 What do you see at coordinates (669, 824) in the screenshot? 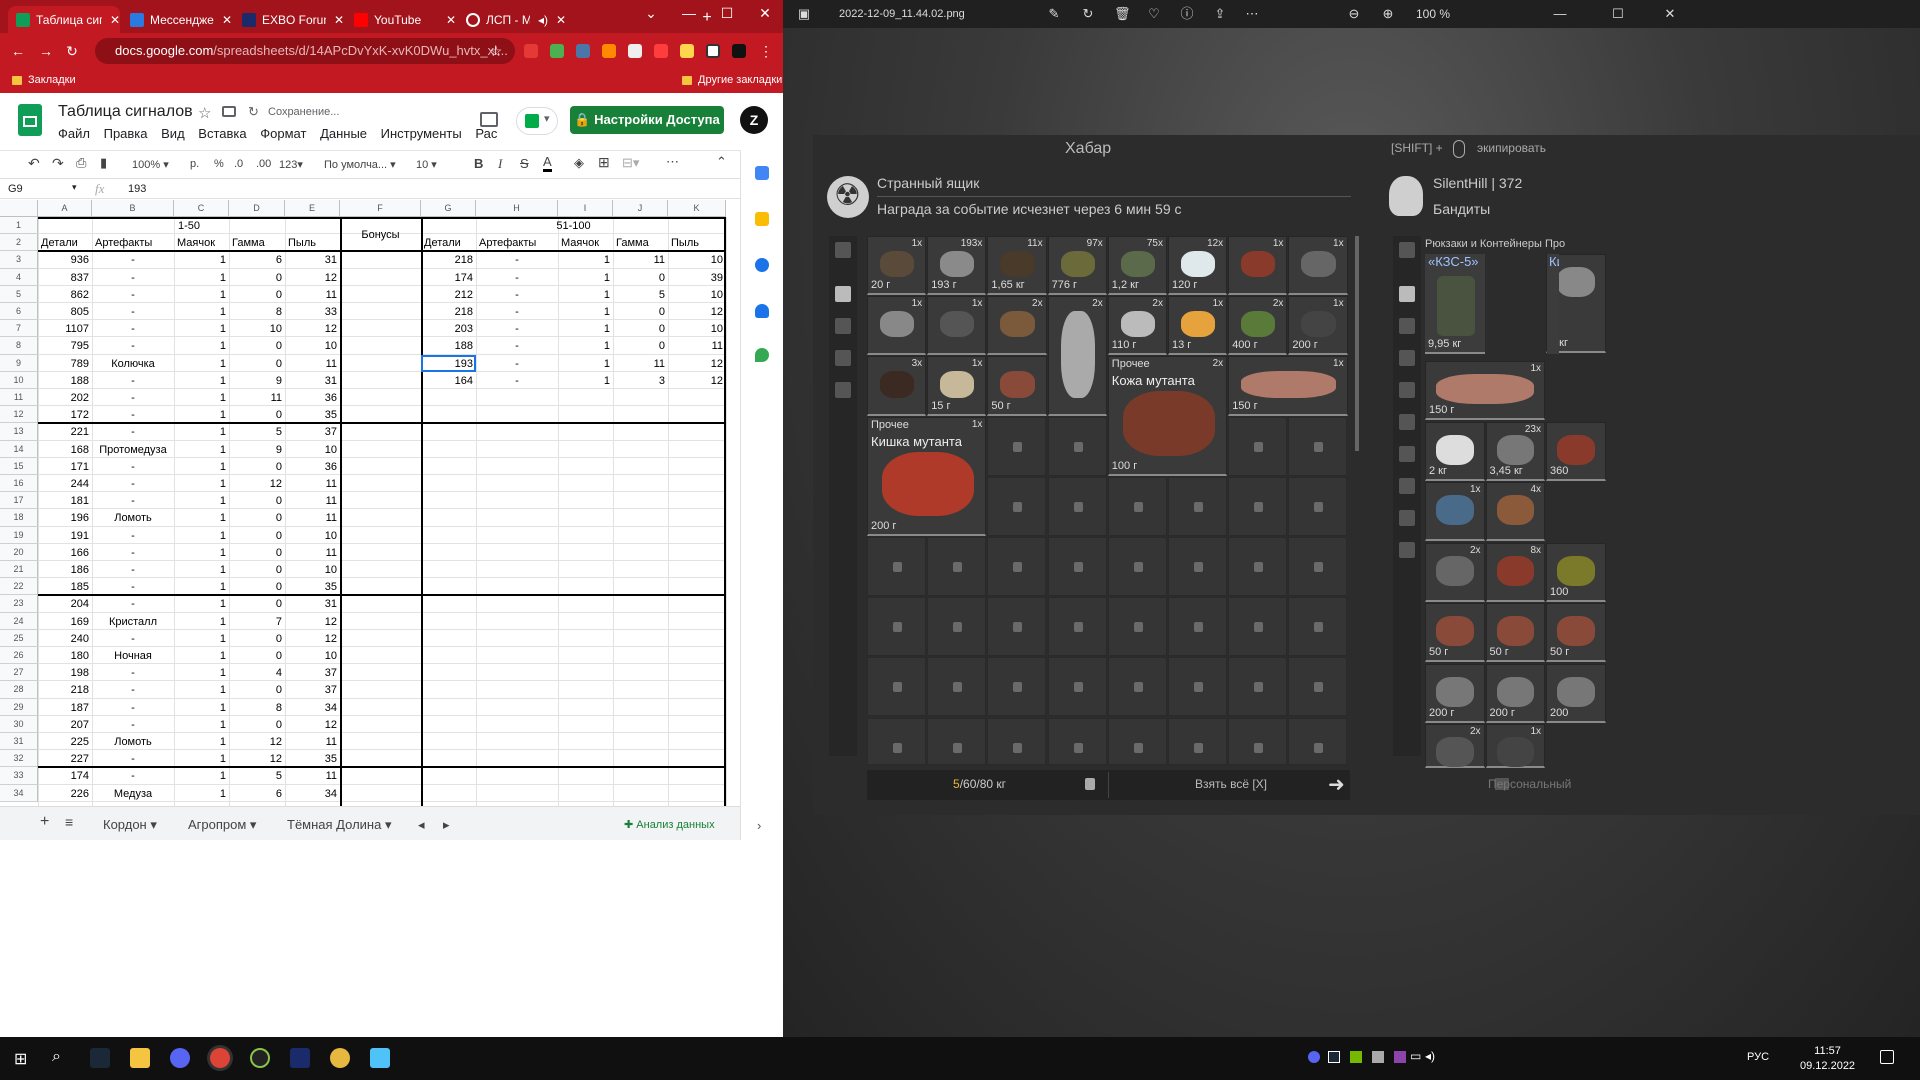
I see `explore-button: ✚ Анализ данных` at bounding box center [669, 824].